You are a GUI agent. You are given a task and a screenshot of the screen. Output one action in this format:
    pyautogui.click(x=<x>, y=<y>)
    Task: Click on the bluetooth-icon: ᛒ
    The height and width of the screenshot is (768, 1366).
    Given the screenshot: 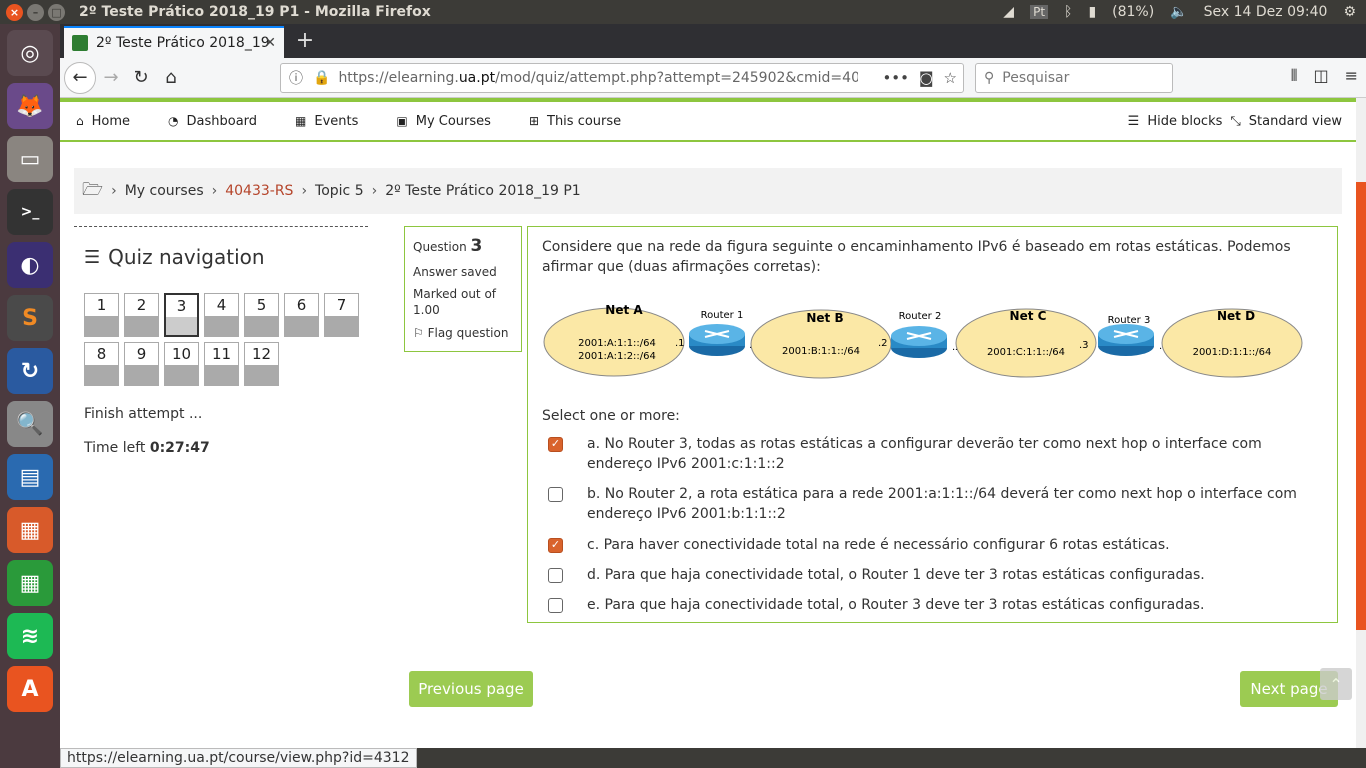 What is the action you would take?
    pyautogui.click(x=1068, y=12)
    